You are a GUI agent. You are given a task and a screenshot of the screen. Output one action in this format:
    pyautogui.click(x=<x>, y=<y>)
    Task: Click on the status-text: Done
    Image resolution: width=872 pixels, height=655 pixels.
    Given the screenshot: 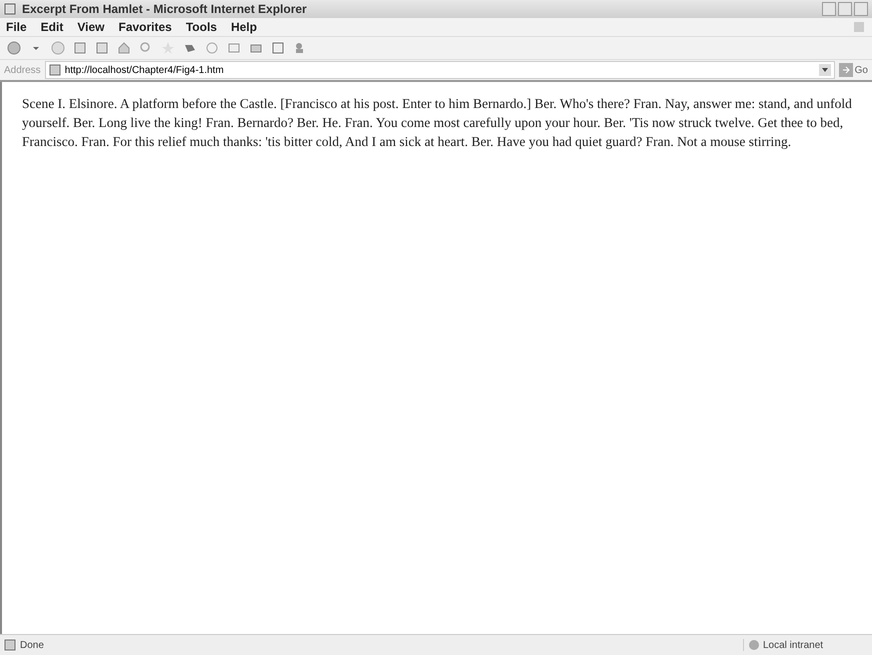 What is the action you would take?
    pyautogui.click(x=32, y=645)
    